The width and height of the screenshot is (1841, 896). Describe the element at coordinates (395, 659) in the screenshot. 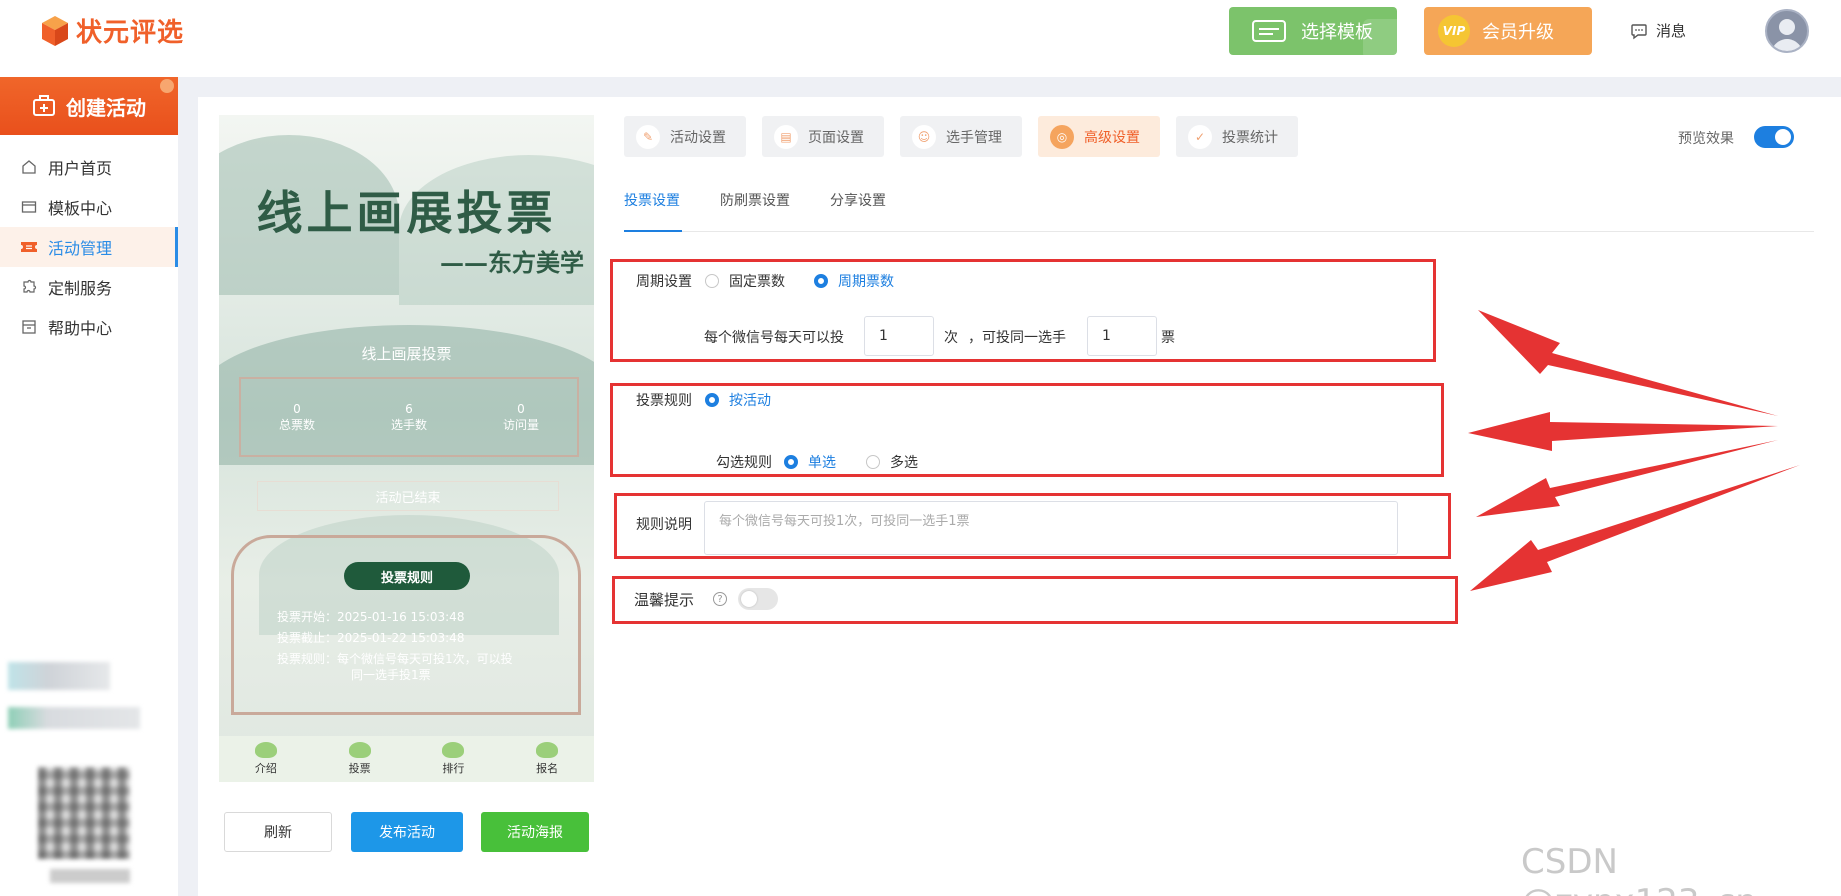

I see `preview-rule-line: 投票规则：每个微信号每天可投1次，可以投` at that location.